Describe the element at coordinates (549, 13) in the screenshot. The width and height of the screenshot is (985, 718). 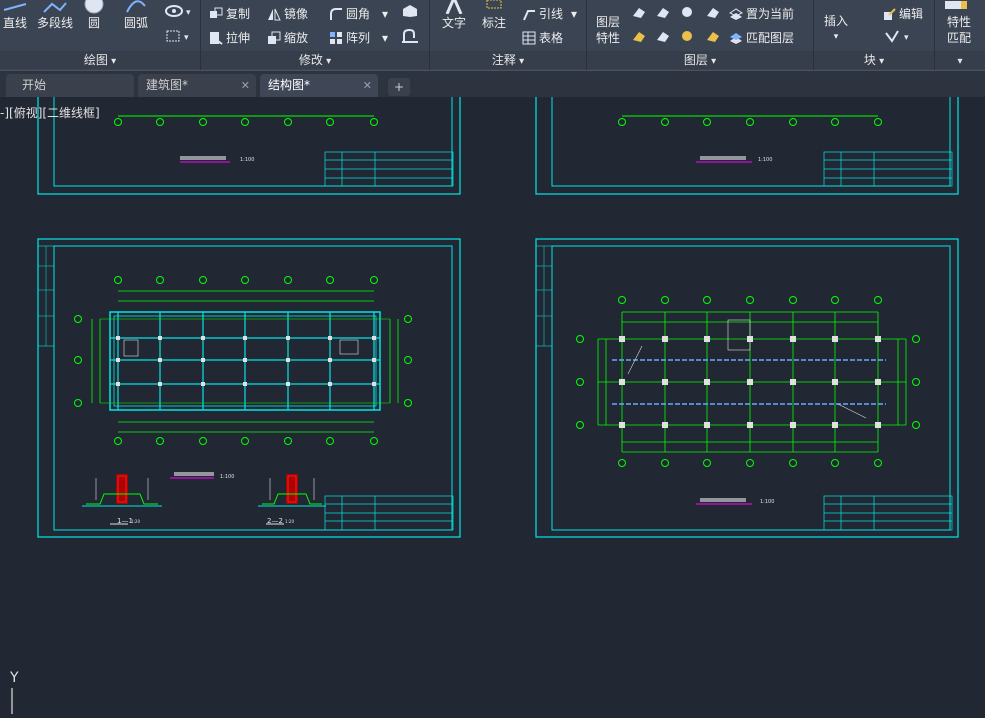
I see `leader-button: 引线 ▾` at that location.